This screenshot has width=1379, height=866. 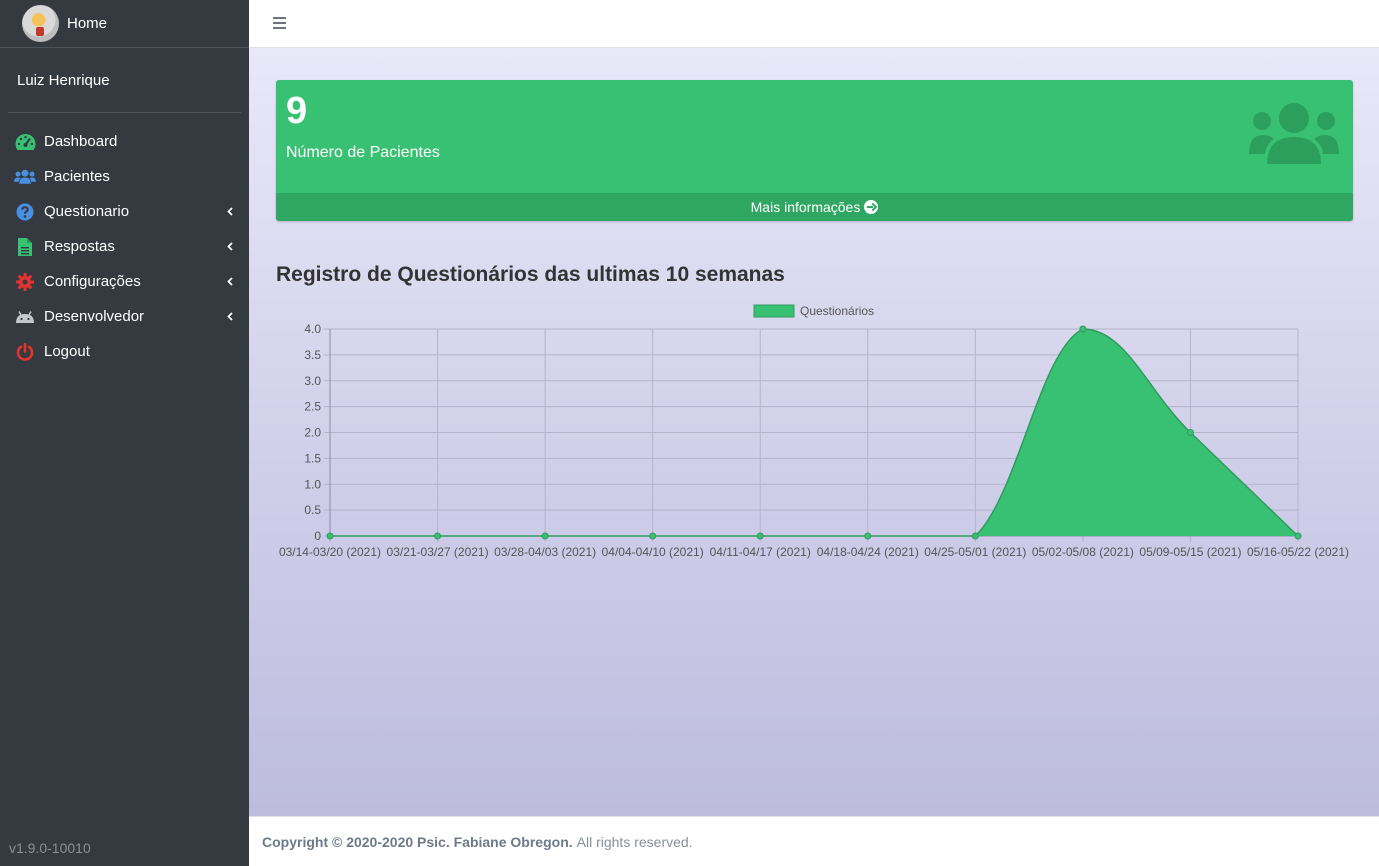 What do you see at coordinates (814, 150) in the screenshot?
I see `patients-stat-box: 9 Número de Pacientes Mais informações` at bounding box center [814, 150].